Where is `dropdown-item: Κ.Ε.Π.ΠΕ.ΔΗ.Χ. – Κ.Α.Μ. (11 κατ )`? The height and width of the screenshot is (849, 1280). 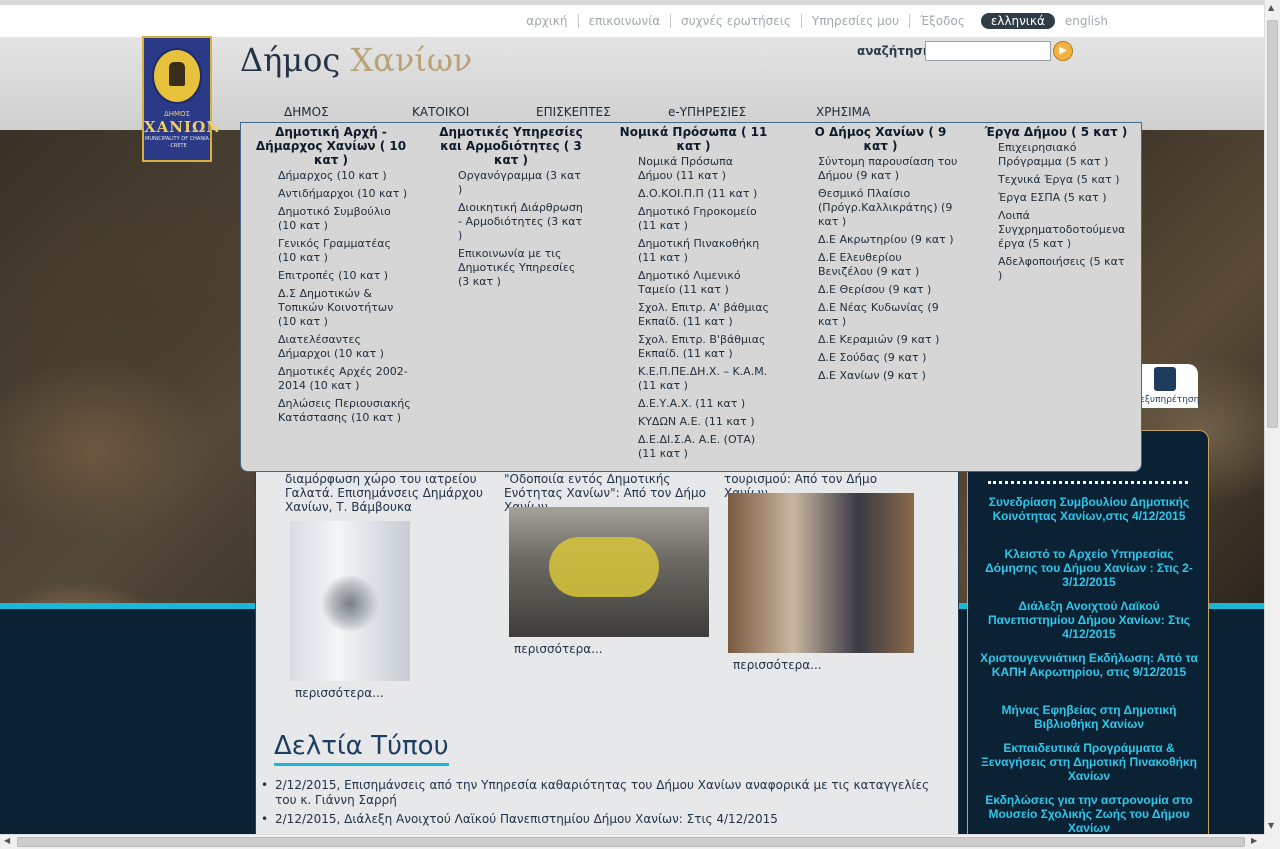 dropdown-item: Κ.Ε.Π.ΠΕ.ΔΗ.Χ. – Κ.Α.Μ. (11 κατ ) is located at coordinates (704, 379).